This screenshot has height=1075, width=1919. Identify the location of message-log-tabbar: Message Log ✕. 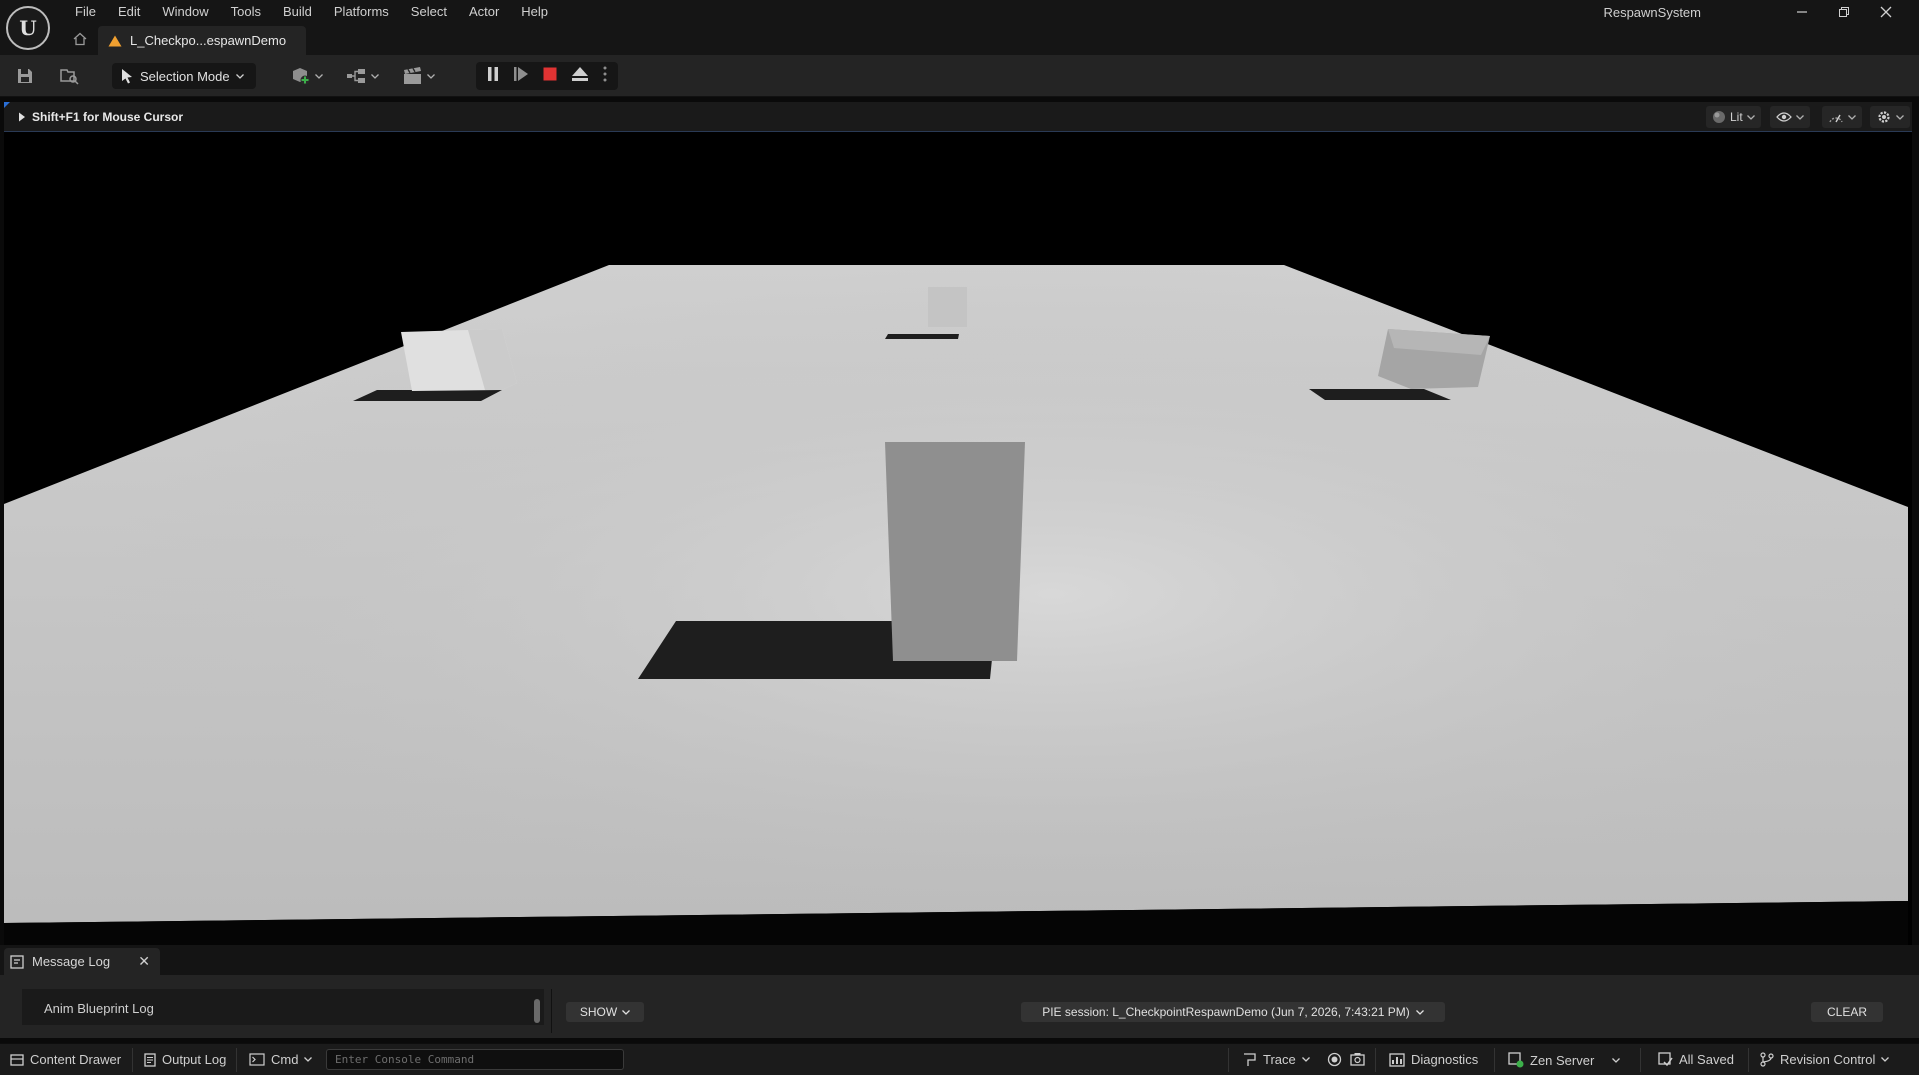
(959, 960).